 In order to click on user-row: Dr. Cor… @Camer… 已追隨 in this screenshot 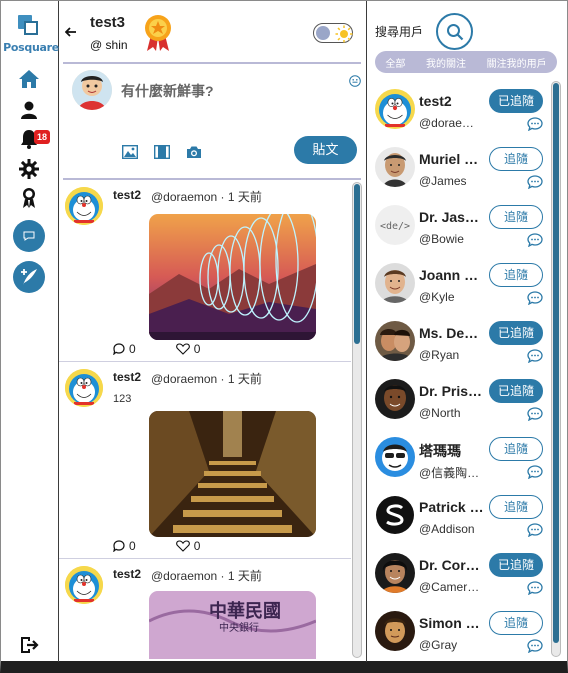, I will do `click(460, 574)`.